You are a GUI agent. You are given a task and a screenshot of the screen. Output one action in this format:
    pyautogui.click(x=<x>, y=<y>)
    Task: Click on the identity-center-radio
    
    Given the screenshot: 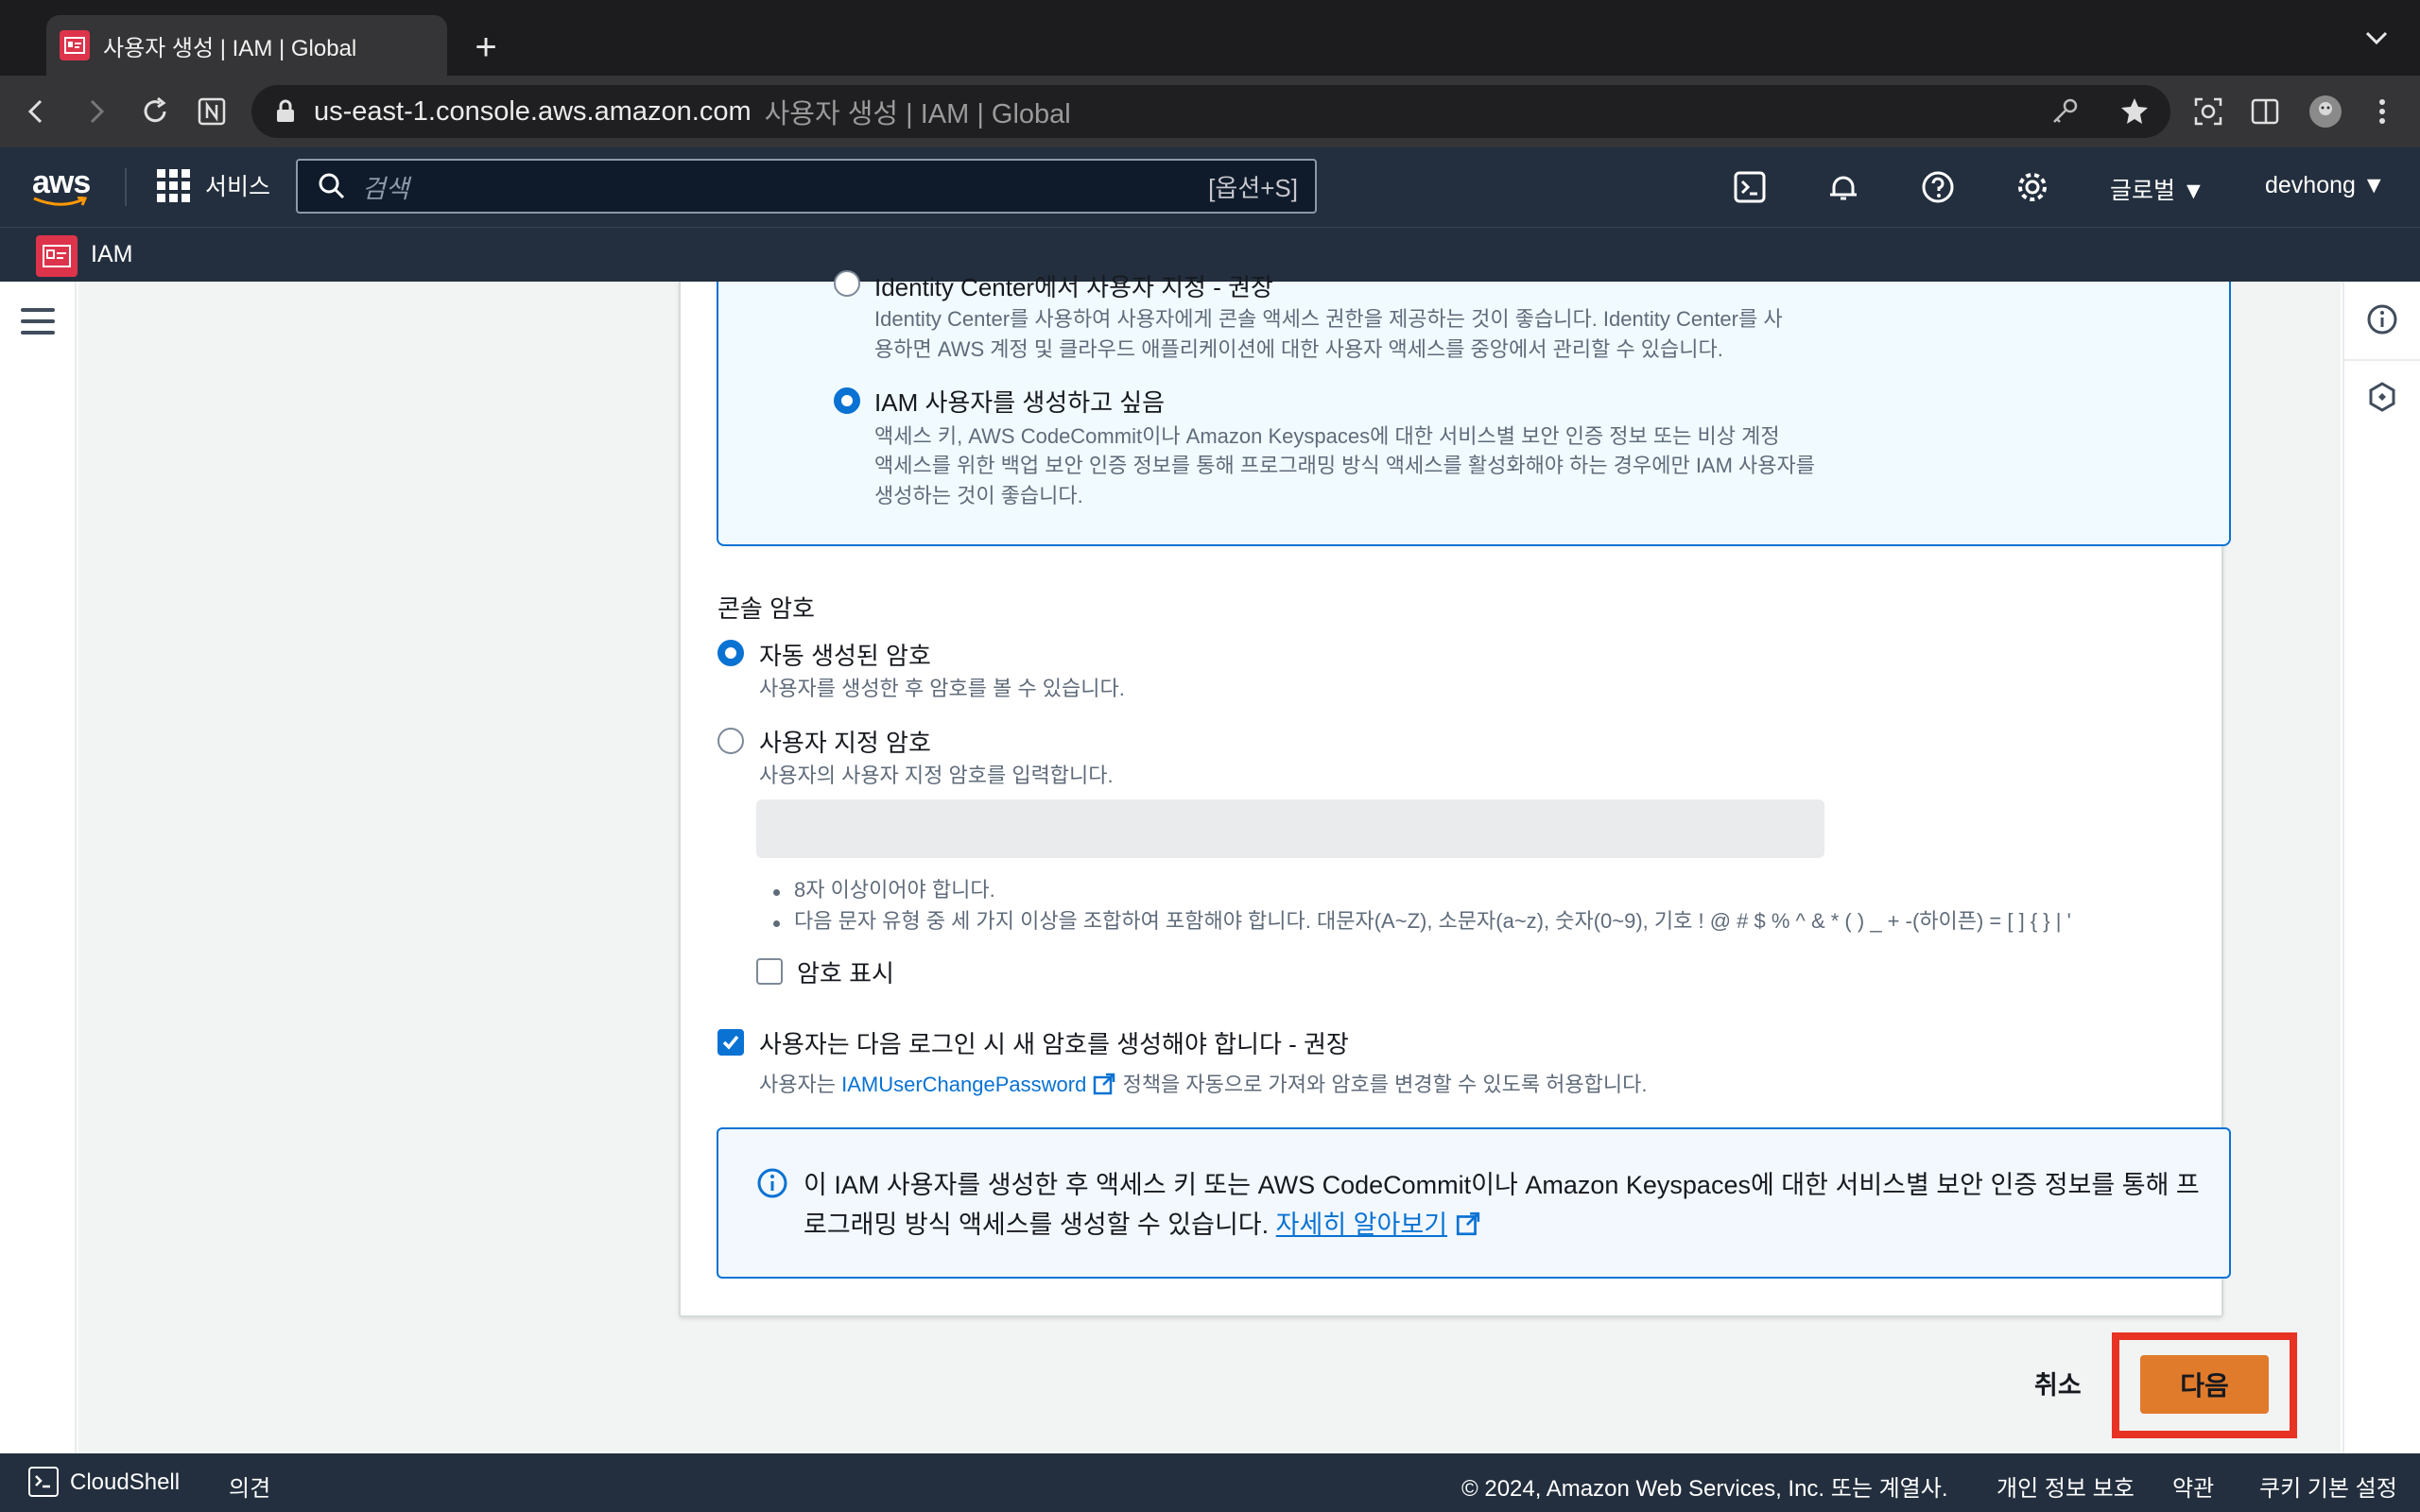 What is the action you would take?
    pyautogui.click(x=847, y=283)
    